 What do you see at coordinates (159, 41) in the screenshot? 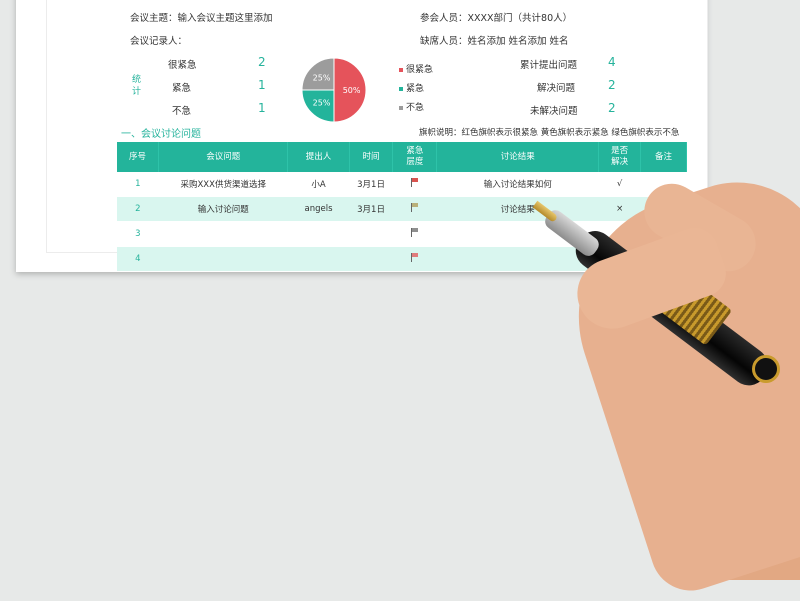
I see `recorder-label: 会议记录人：` at bounding box center [159, 41].